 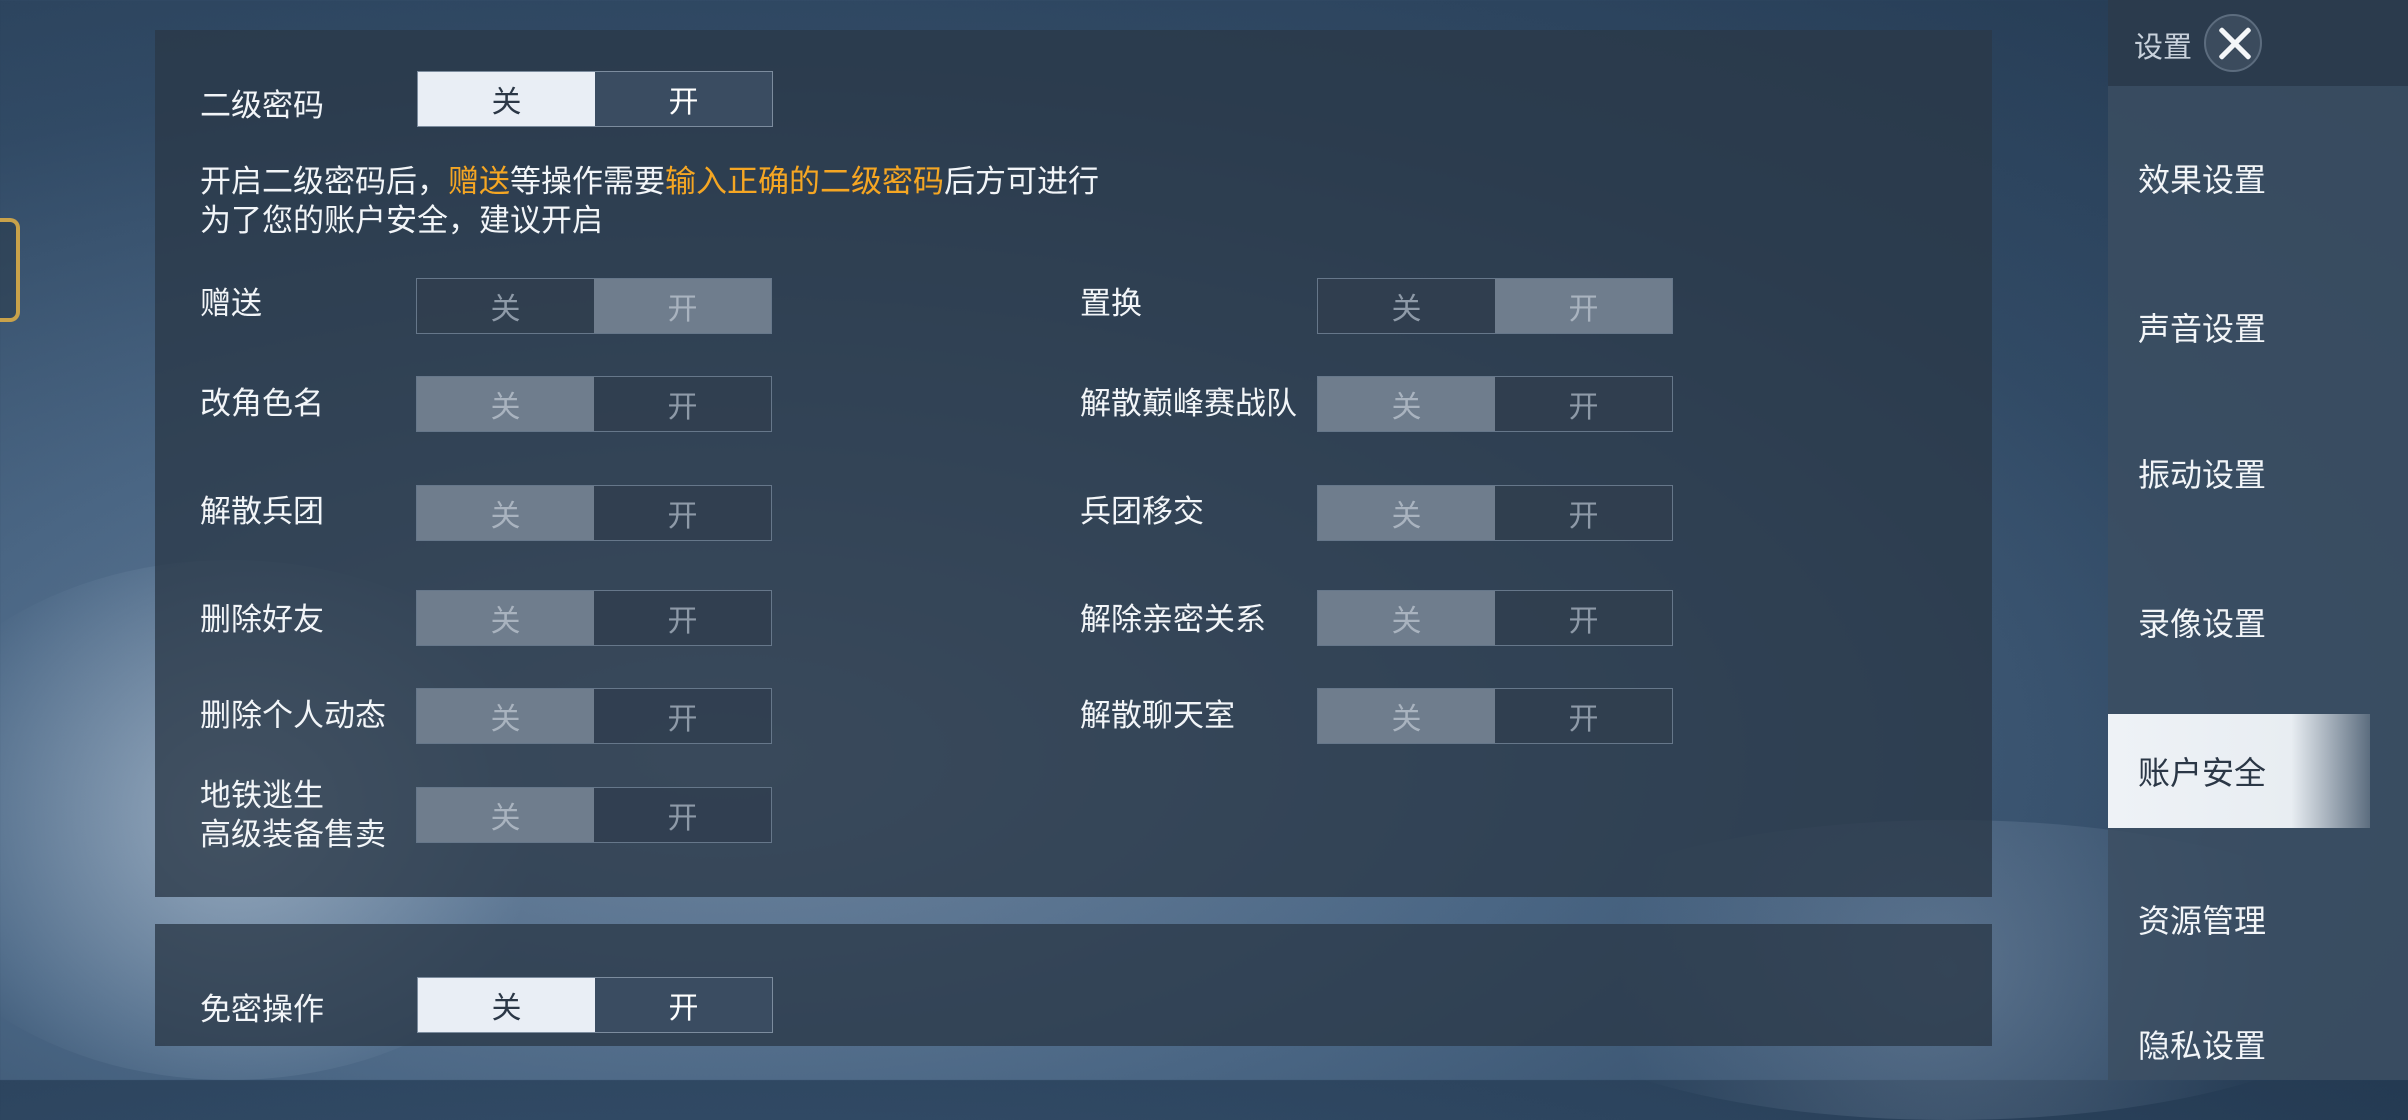 What do you see at coordinates (1111, 304) in the screenshot?
I see `option-label-exchange: 置换` at bounding box center [1111, 304].